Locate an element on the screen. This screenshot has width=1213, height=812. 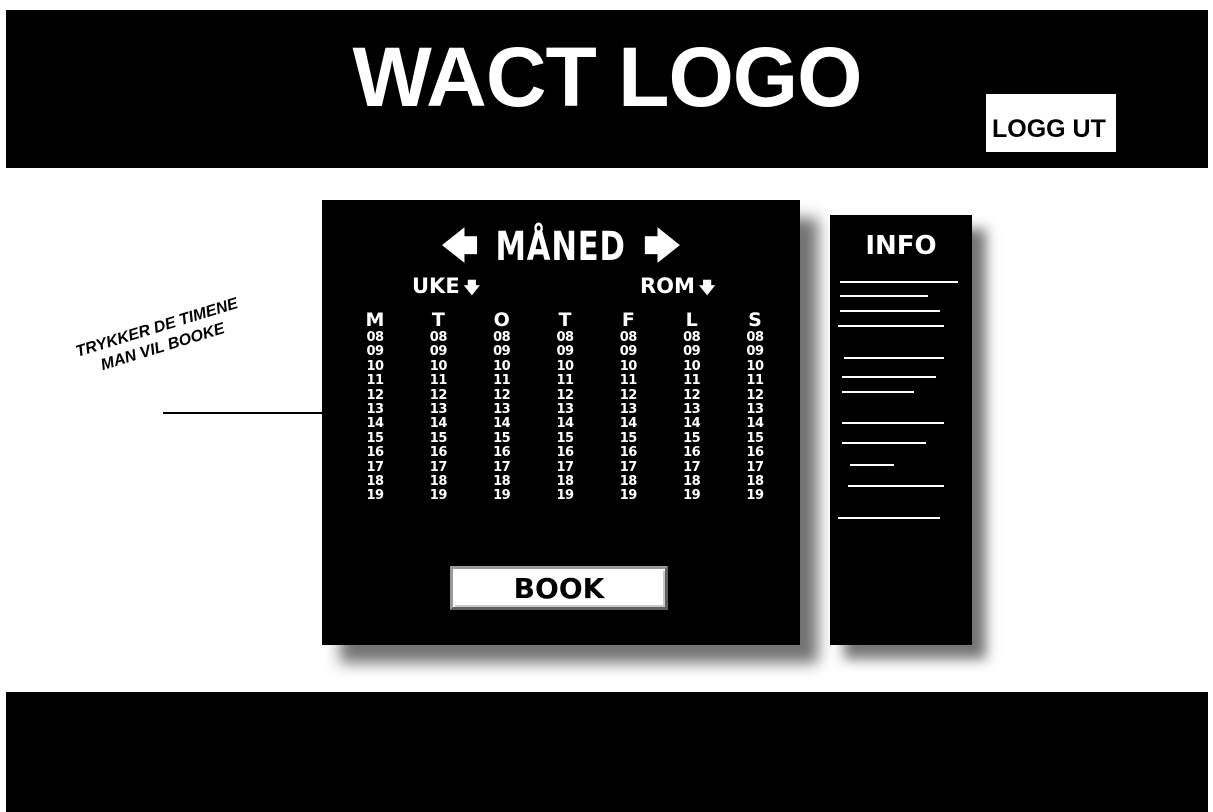
week-dropdown: UKE 🡇 is located at coordinates (446, 289).